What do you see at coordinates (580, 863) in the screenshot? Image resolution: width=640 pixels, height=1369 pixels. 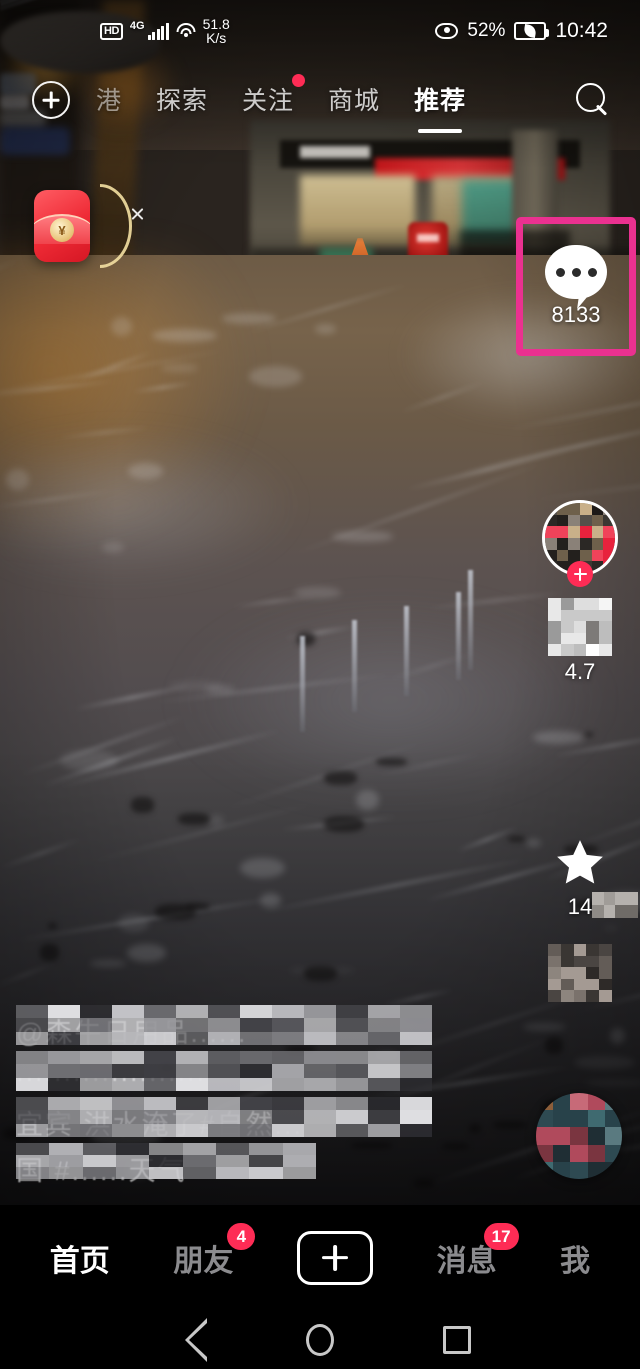 I see `star-icon` at bounding box center [580, 863].